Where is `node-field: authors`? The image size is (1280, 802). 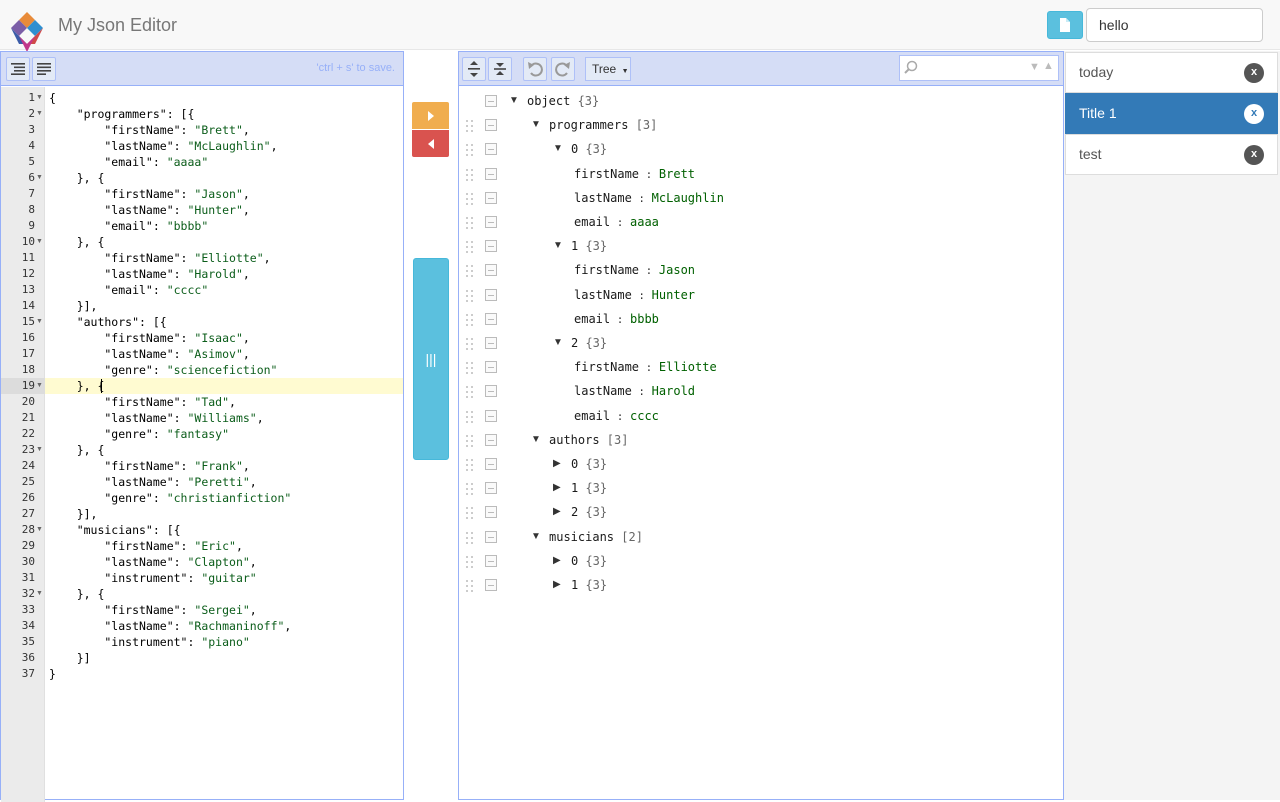
node-field: authors is located at coordinates (574, 440).